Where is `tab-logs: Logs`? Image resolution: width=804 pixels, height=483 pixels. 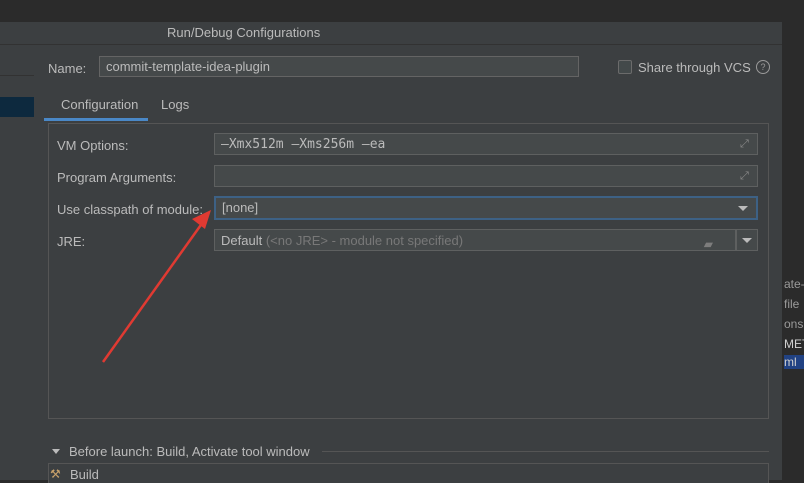
tab-logs: Logs is located at coordinates (175, 104).